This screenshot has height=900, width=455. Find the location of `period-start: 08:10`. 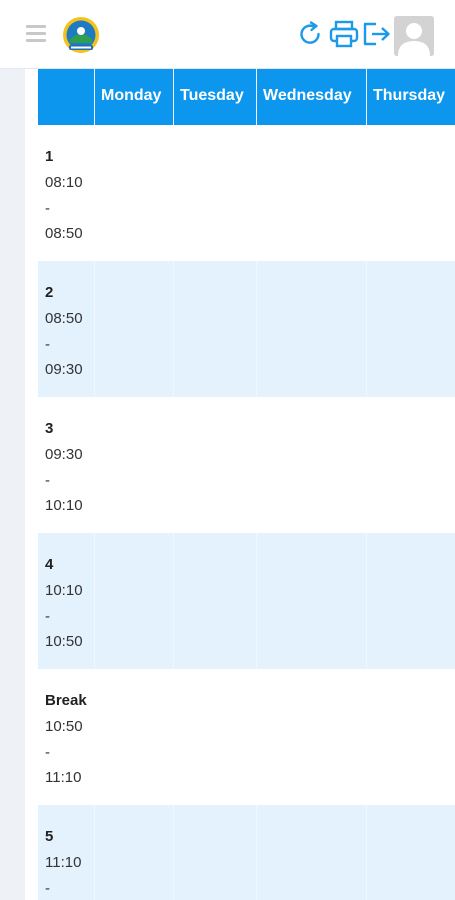

period-start: 08:10 is located at coordinates (64, 182).